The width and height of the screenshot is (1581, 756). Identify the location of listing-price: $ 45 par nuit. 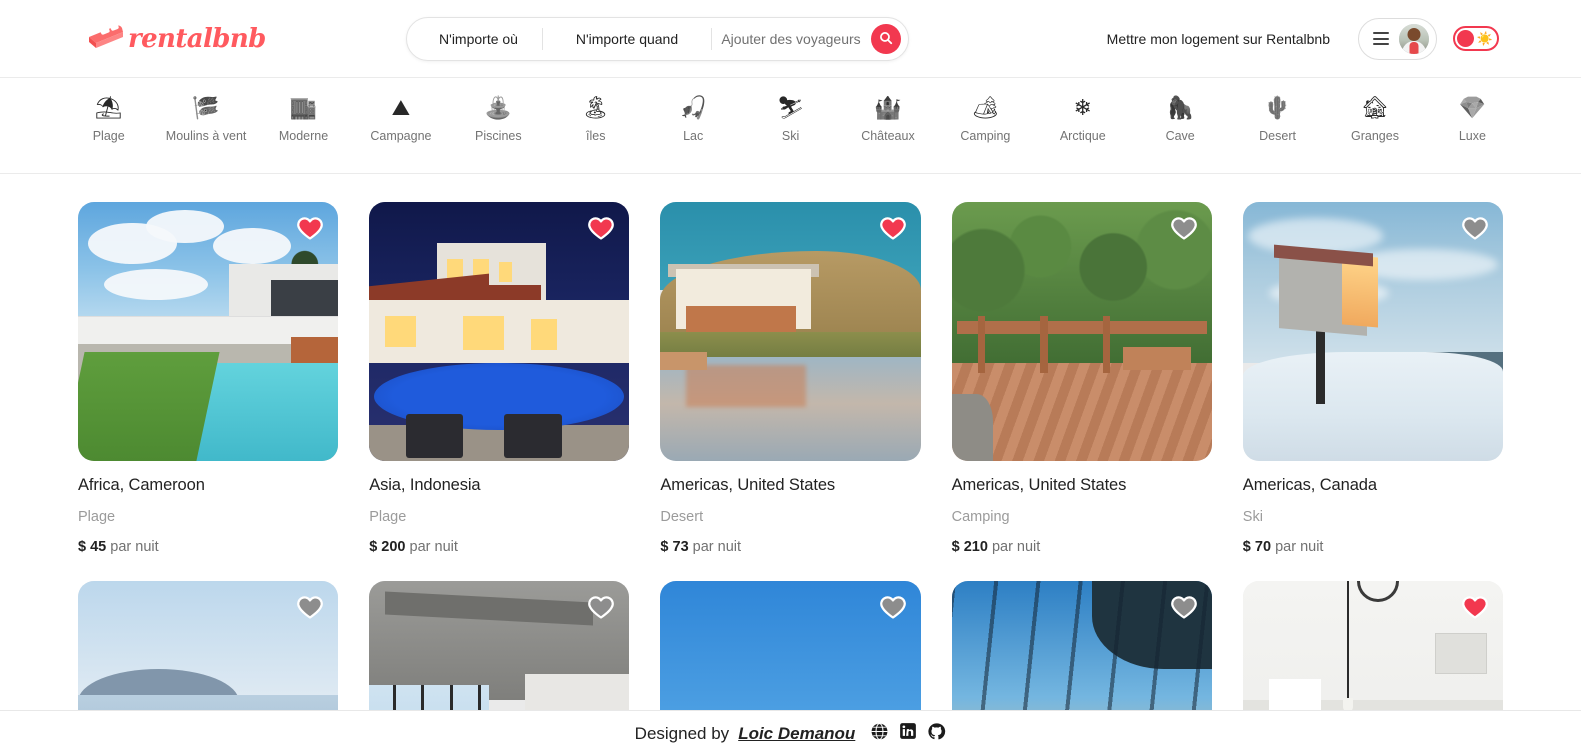
(208, 547).